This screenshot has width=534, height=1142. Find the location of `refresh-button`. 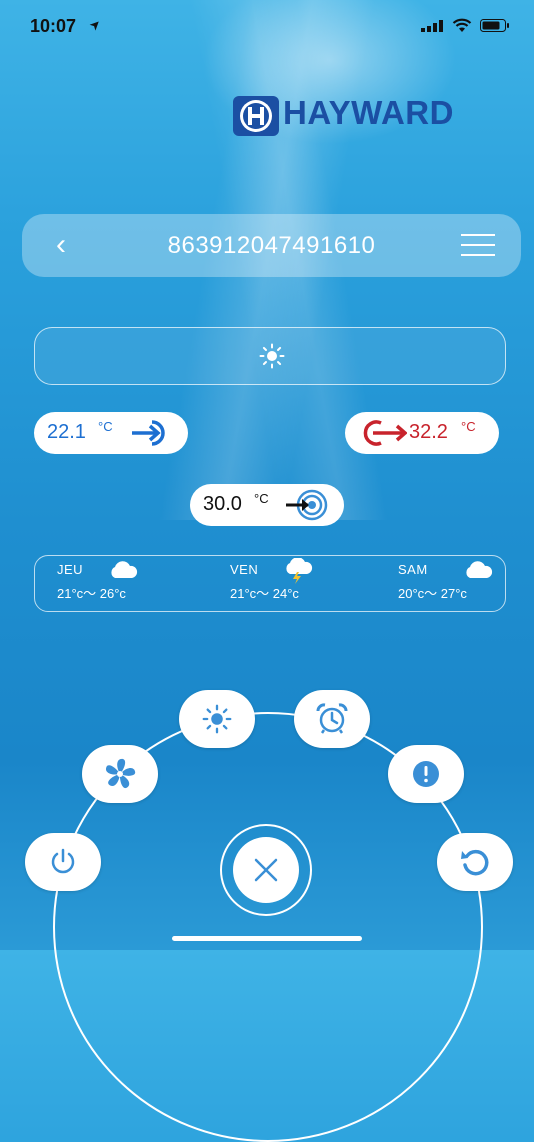

refresh-button is located at coordinates (475, 862).